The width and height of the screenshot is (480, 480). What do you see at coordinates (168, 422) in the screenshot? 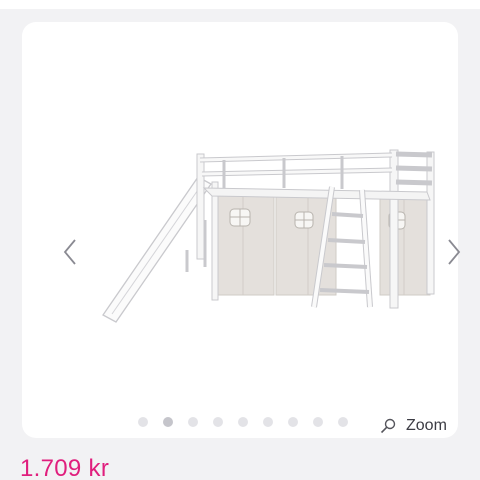
I see `carousel-dot-active` at bounding box center [168, 422].